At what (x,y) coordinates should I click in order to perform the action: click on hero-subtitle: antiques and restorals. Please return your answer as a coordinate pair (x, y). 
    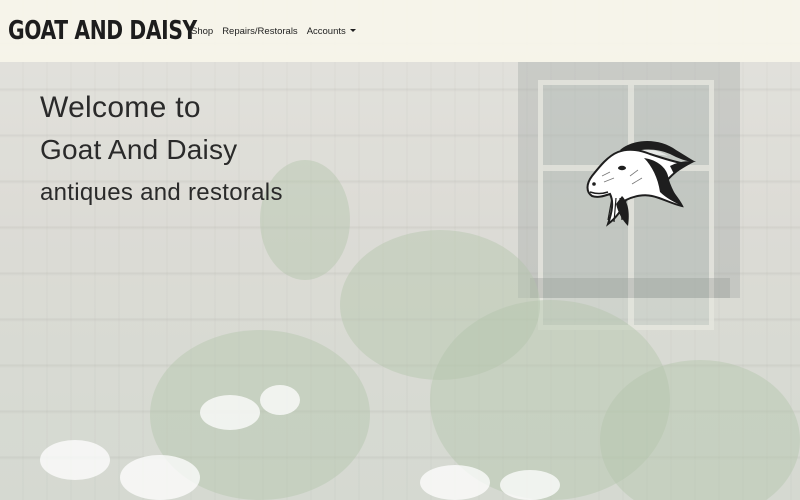
    Looking at the image, I should click on (161, 192).